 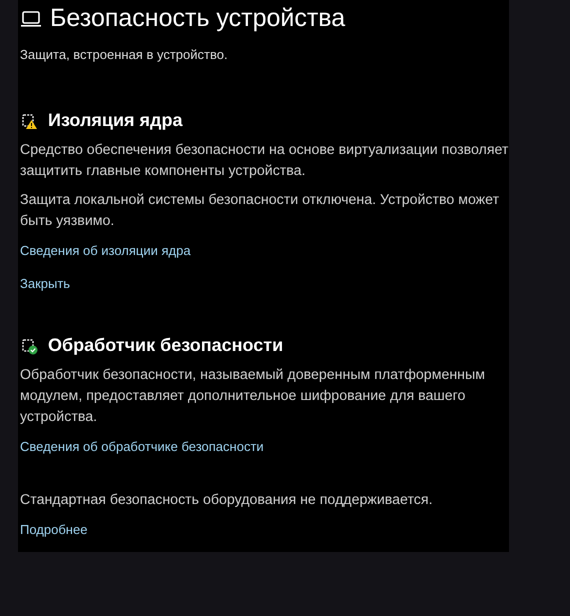 I want to click on link: Закрыть, so click(x=45, y=283).